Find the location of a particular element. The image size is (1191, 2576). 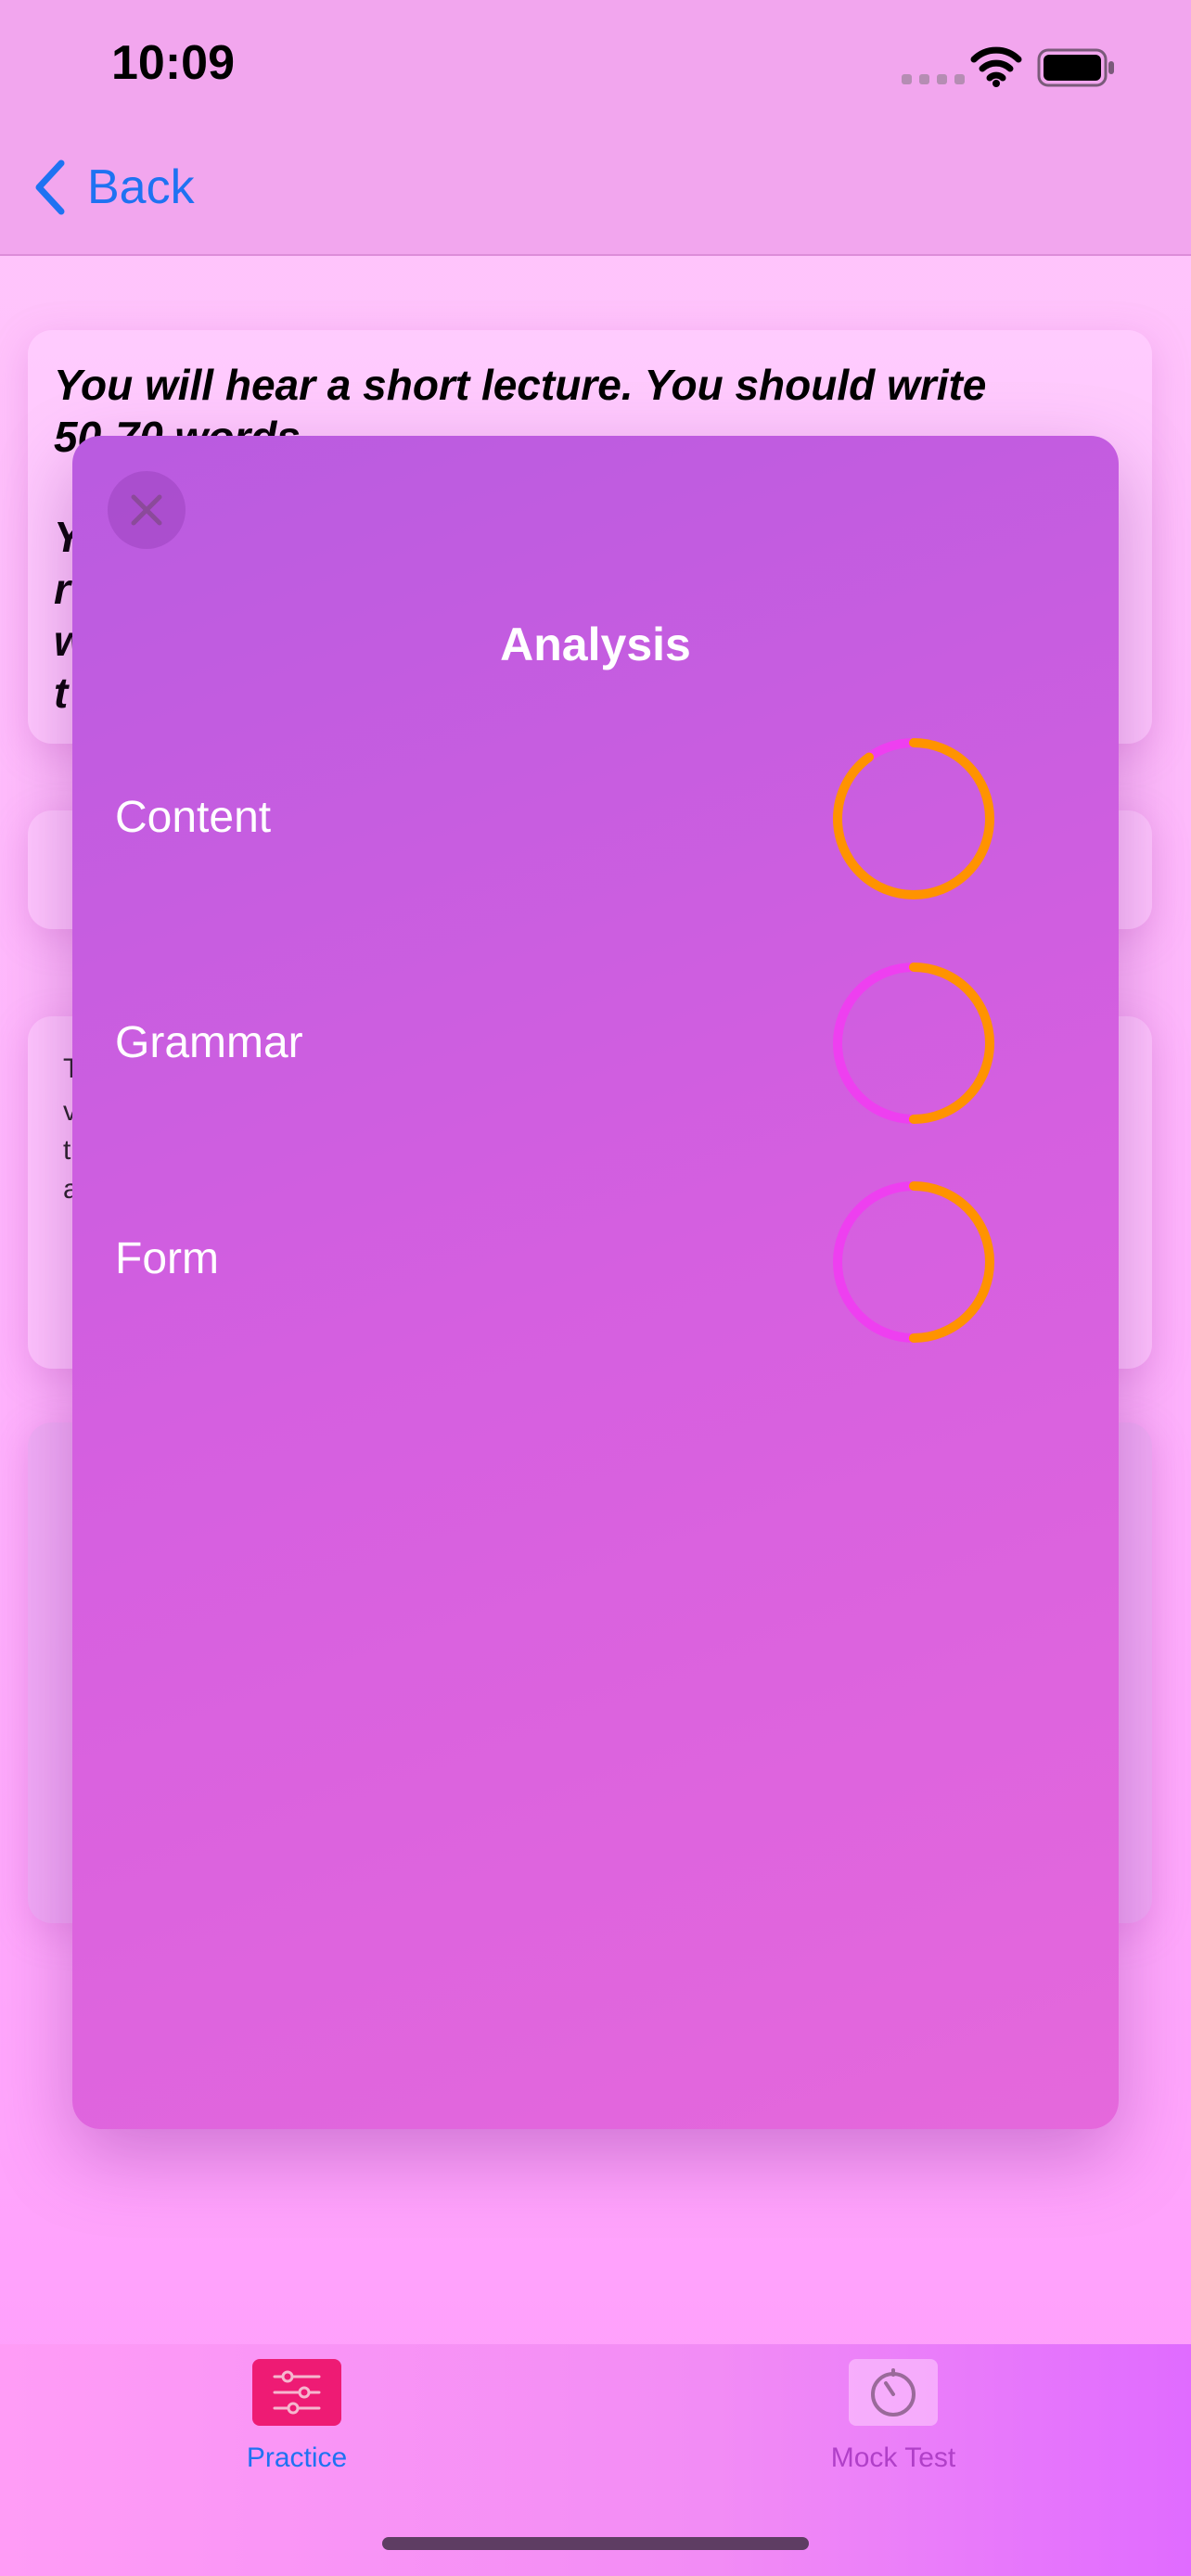

sliders-icon is located at coordinates (296, 2393).